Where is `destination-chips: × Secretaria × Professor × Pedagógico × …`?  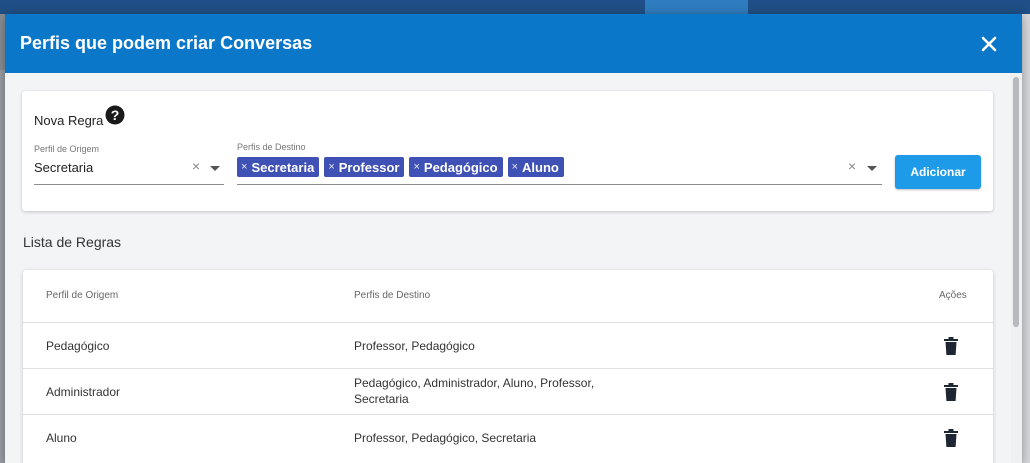 destination-chips: × Secretaria × Professor × Pedagógico × … is located at coordinates (400, 167).